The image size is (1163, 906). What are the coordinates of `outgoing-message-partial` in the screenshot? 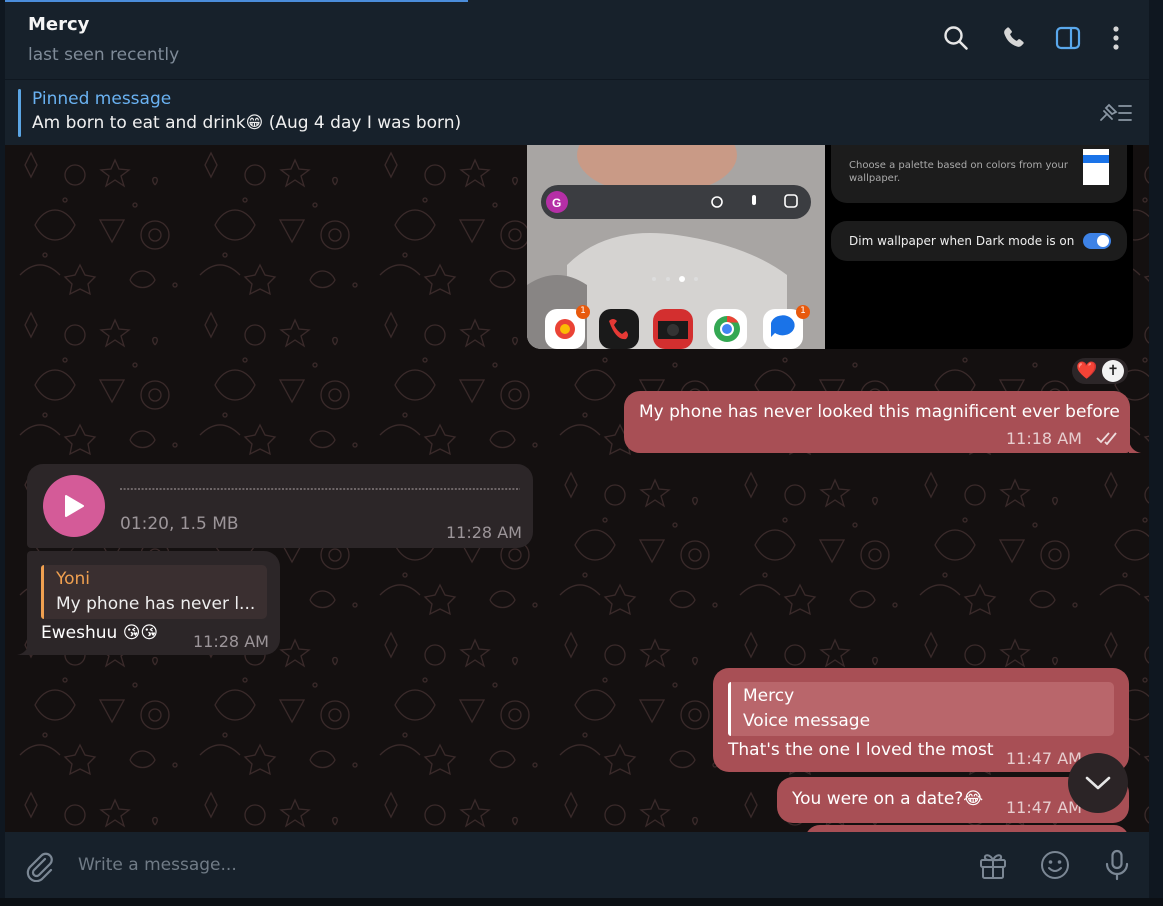 It's located at (967, 828).